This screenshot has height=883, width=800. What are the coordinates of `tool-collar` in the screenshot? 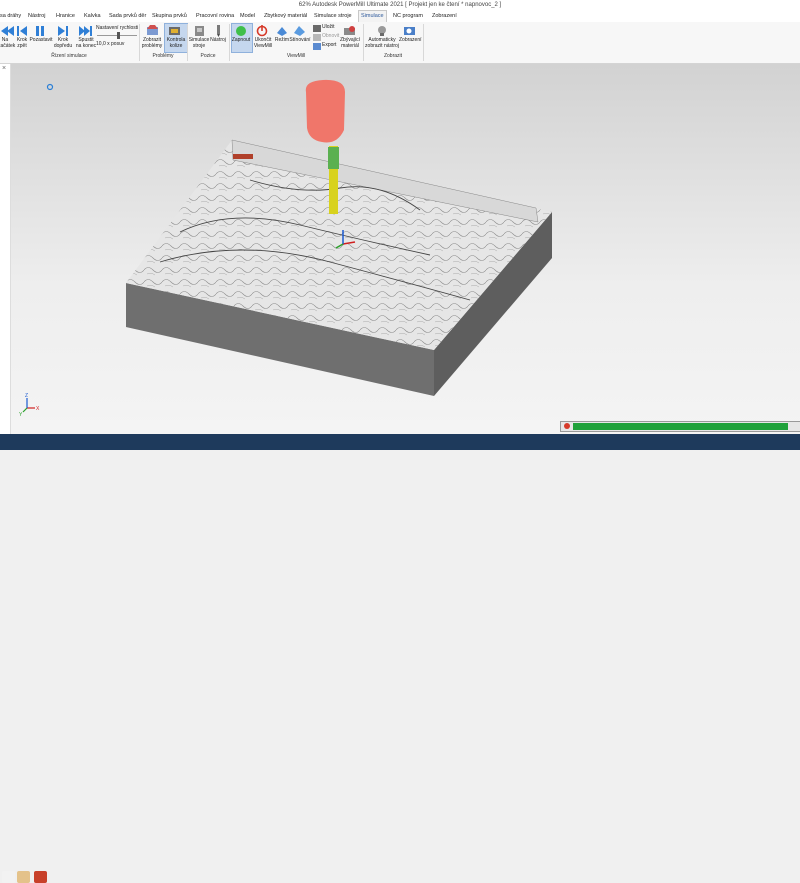 It's located at (333, 158).